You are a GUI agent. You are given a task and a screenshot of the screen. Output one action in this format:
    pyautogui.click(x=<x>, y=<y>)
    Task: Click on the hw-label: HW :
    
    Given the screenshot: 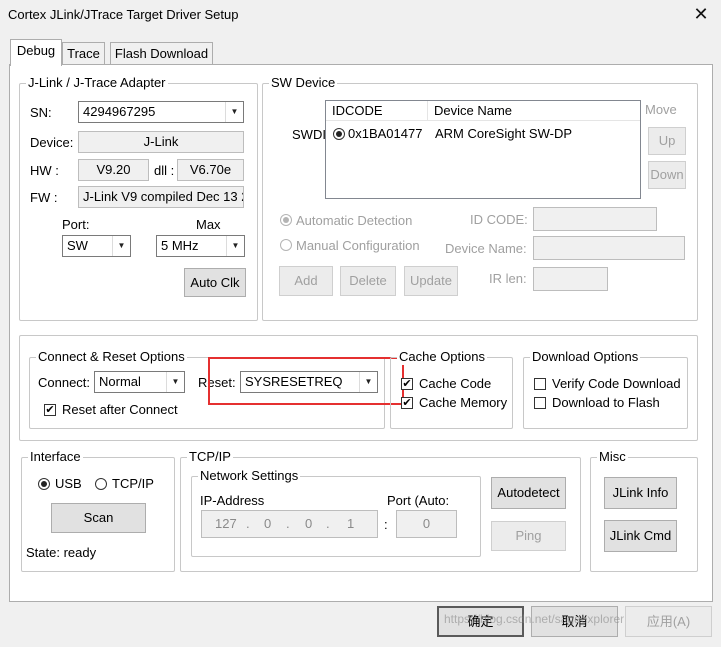 What is the action you would take?
    pyautogui.click(x=44, y=170)
    